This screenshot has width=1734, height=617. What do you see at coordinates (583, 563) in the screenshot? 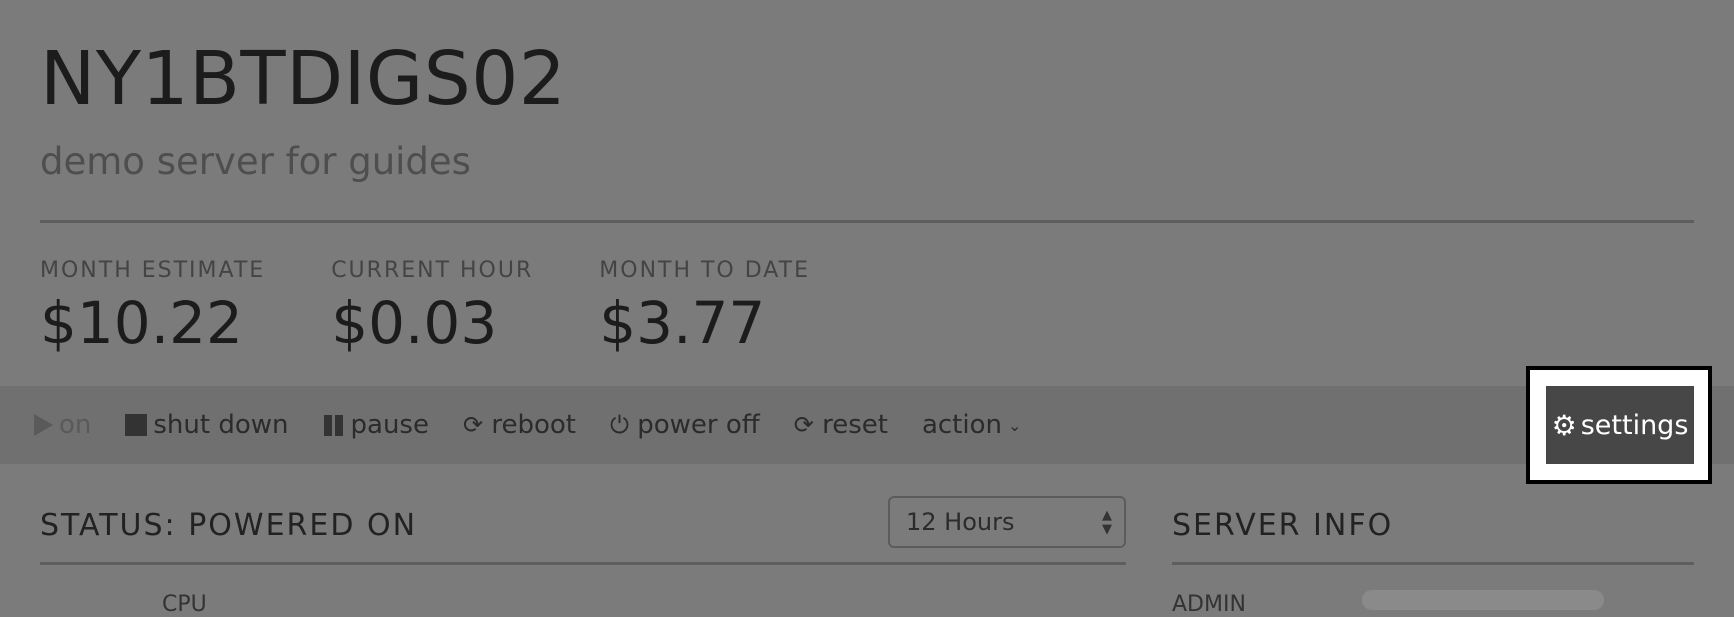
I see `status-divider` at bounding box center [583, 563].